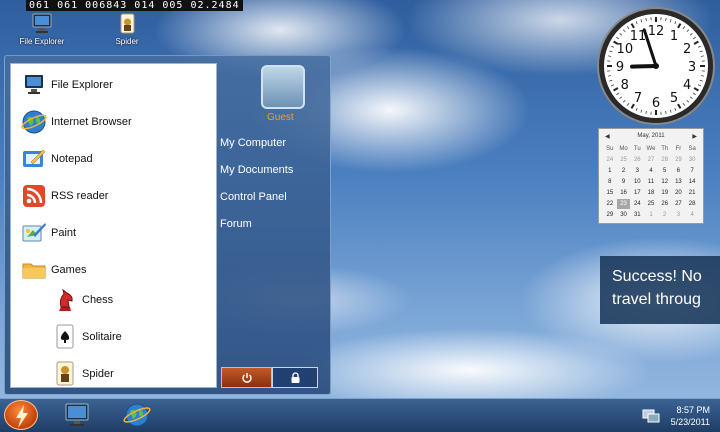 This screenshot has height=432, width=720. Describe the element at coordinates (360, 415) in the screenshot. I see `taskbar` at that location.